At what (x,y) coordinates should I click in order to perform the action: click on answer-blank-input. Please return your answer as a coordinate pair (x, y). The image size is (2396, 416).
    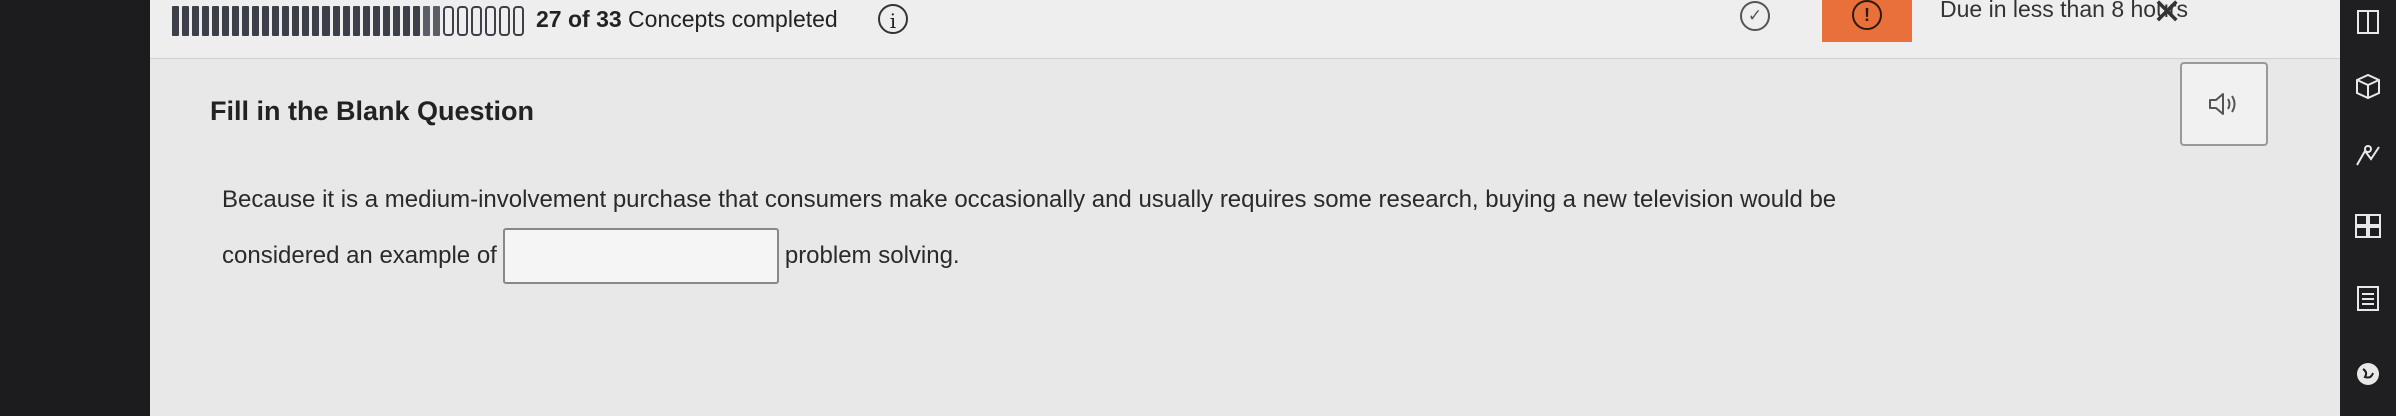
    Looking at the image, I should click on (640, 256).